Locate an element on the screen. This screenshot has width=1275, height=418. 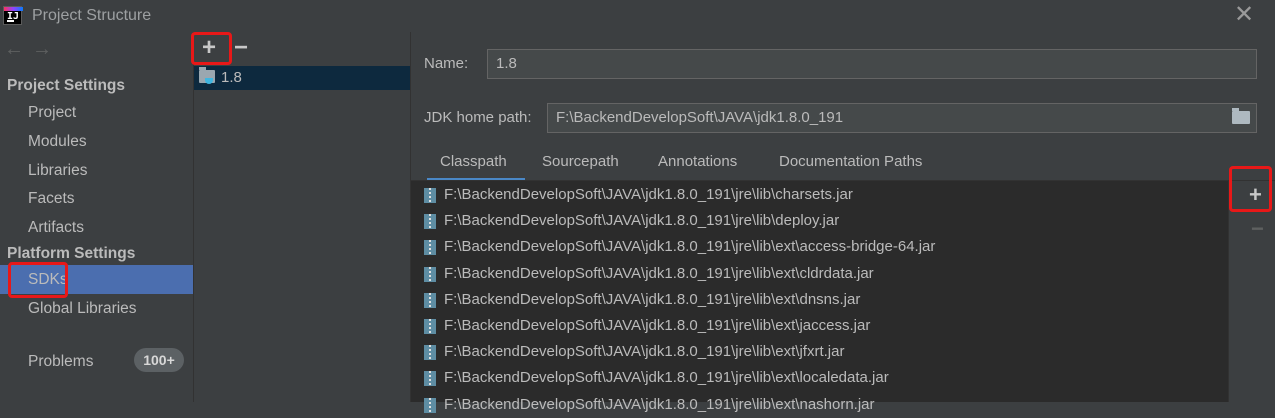
sdk-item-label: 1.8 is located at coordinates (231, 77).